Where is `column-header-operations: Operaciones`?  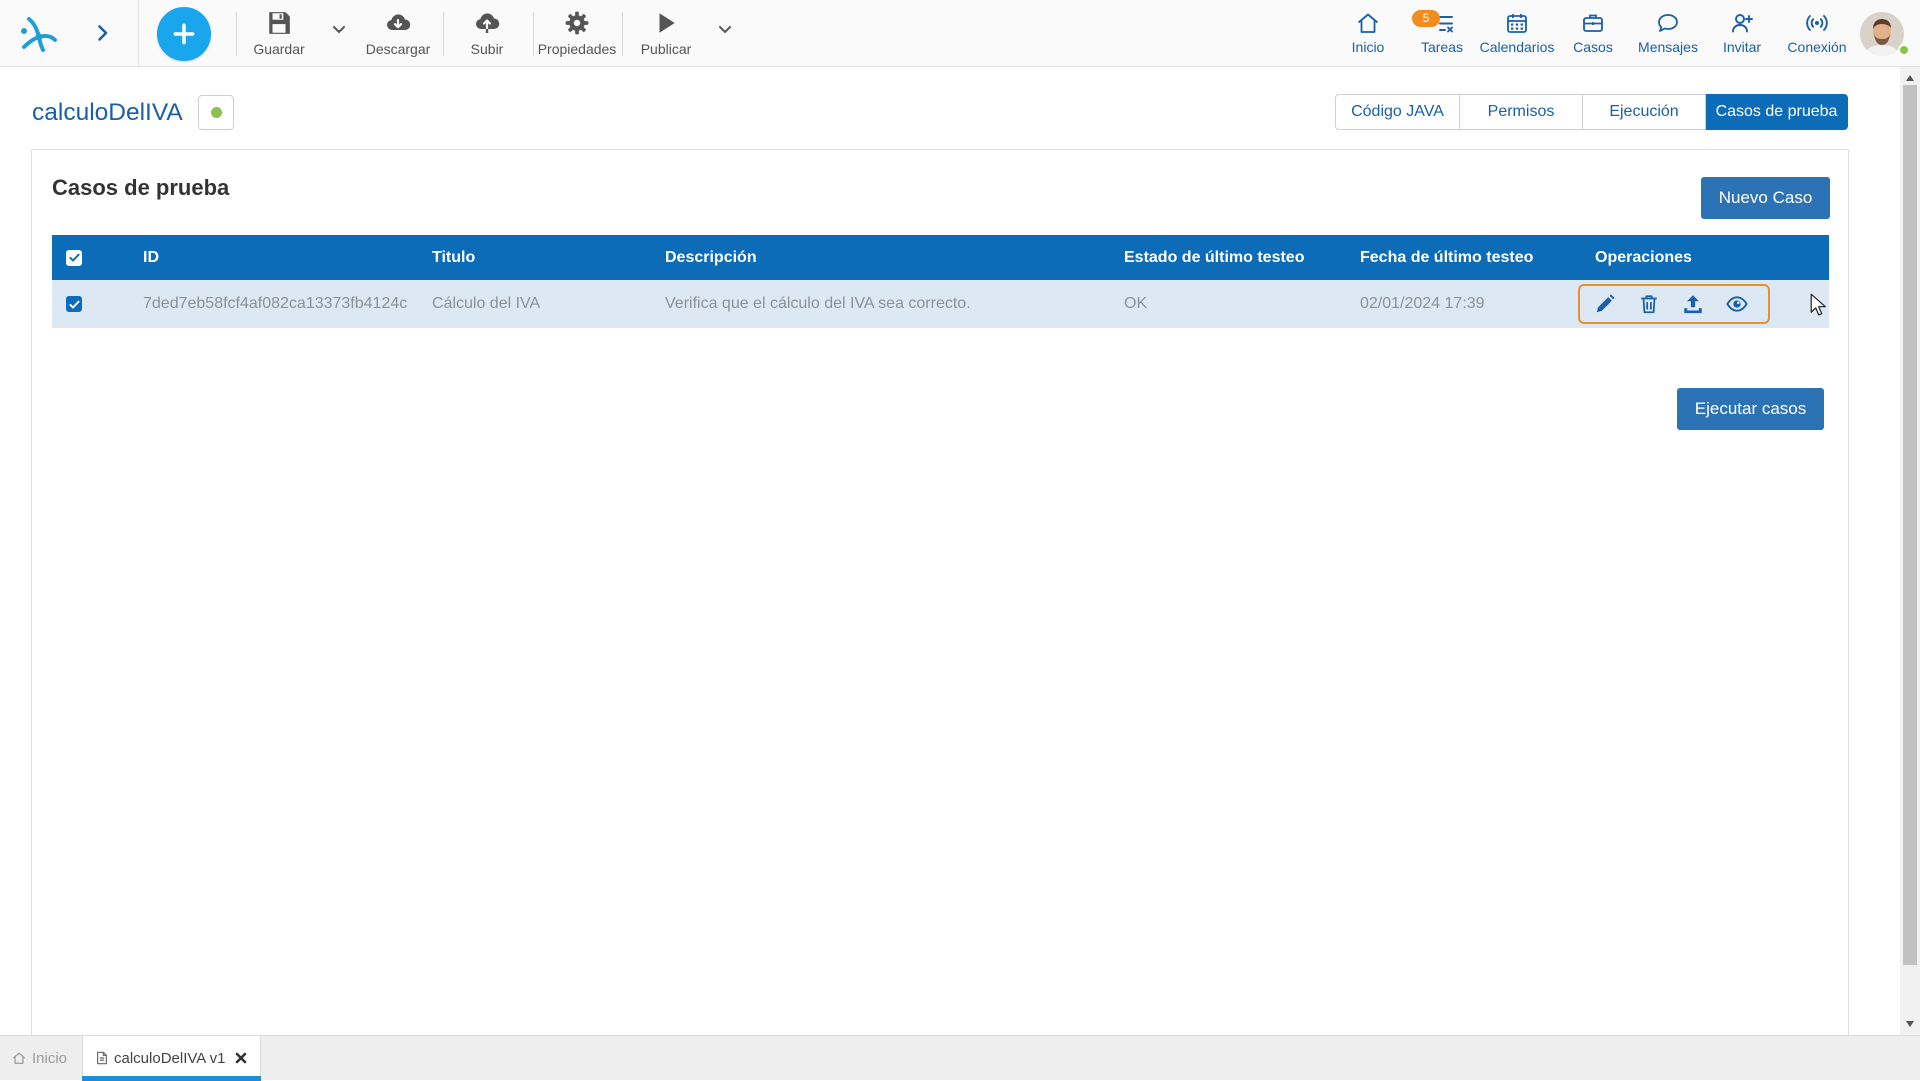
column-header-operations: Operaciones is located at coordinates (1643, 257).